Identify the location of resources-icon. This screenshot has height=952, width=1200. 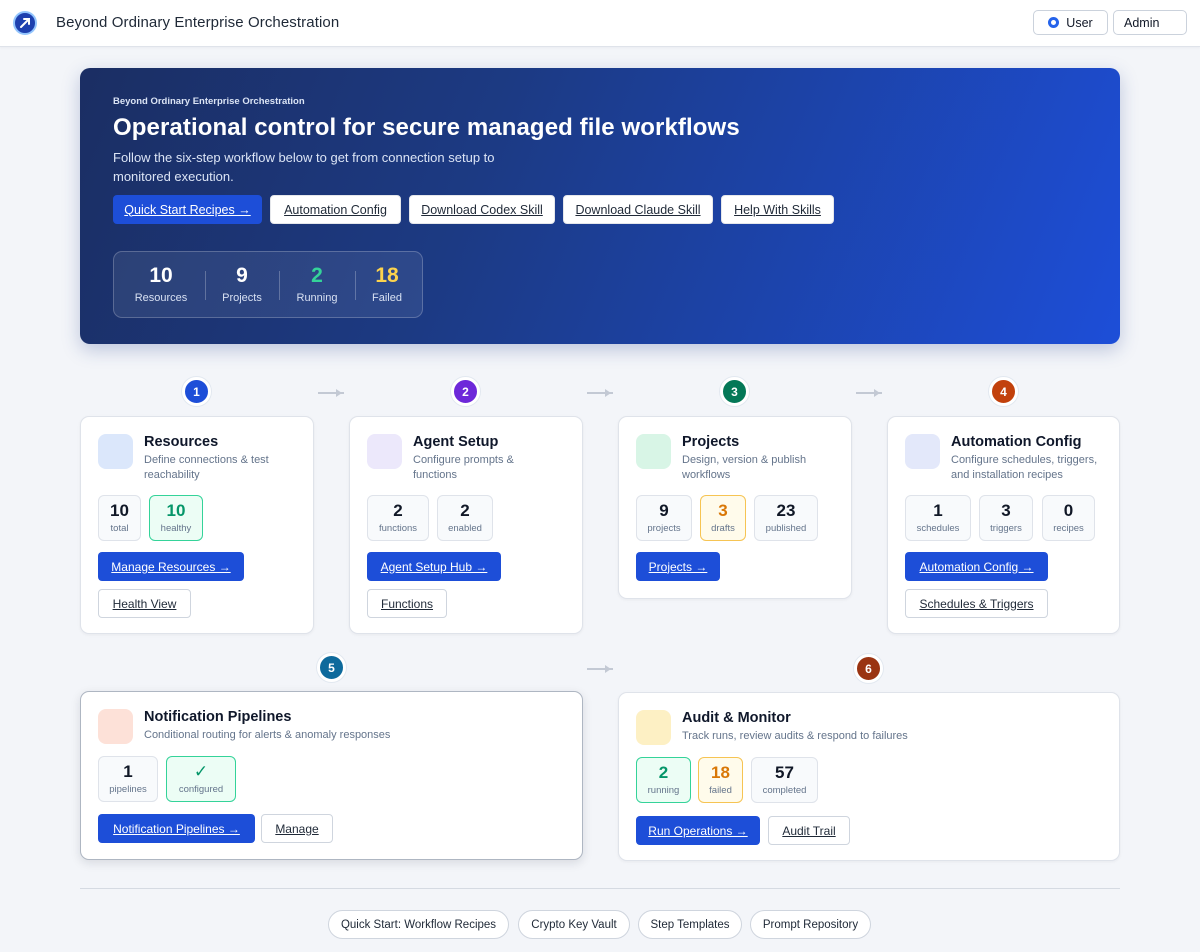
(115, 451).